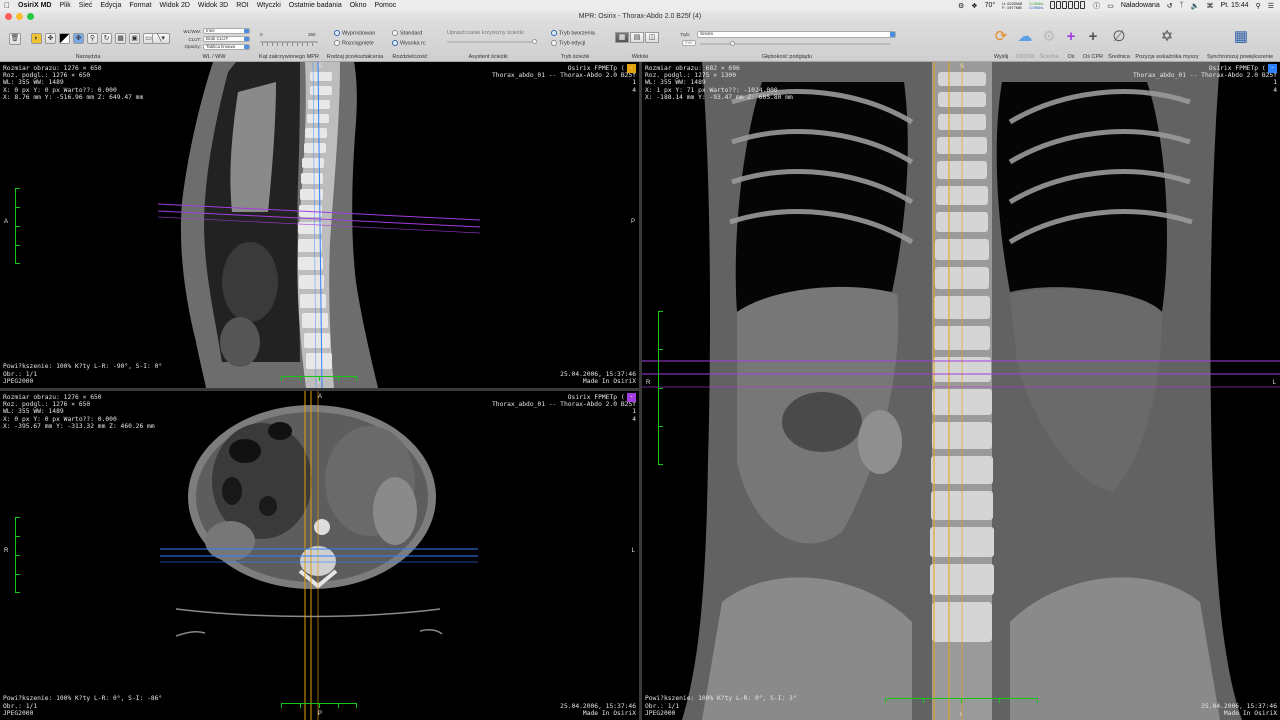  What do you see at coordinates (134, 38) in the screenshot?
I see `3d-rotate-tool-icon: ▣` at bounding box center [134, 38].